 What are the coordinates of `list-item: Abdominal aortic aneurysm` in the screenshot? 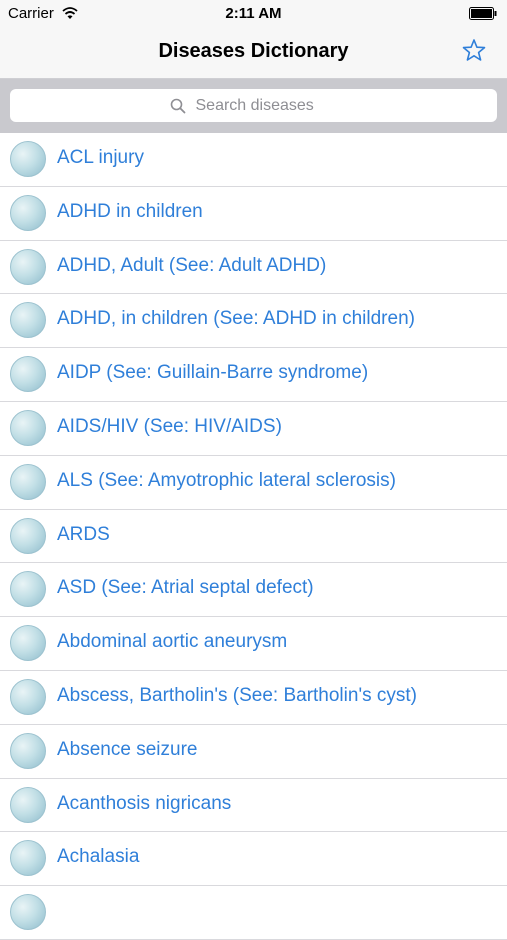 It's located at (253, 644).